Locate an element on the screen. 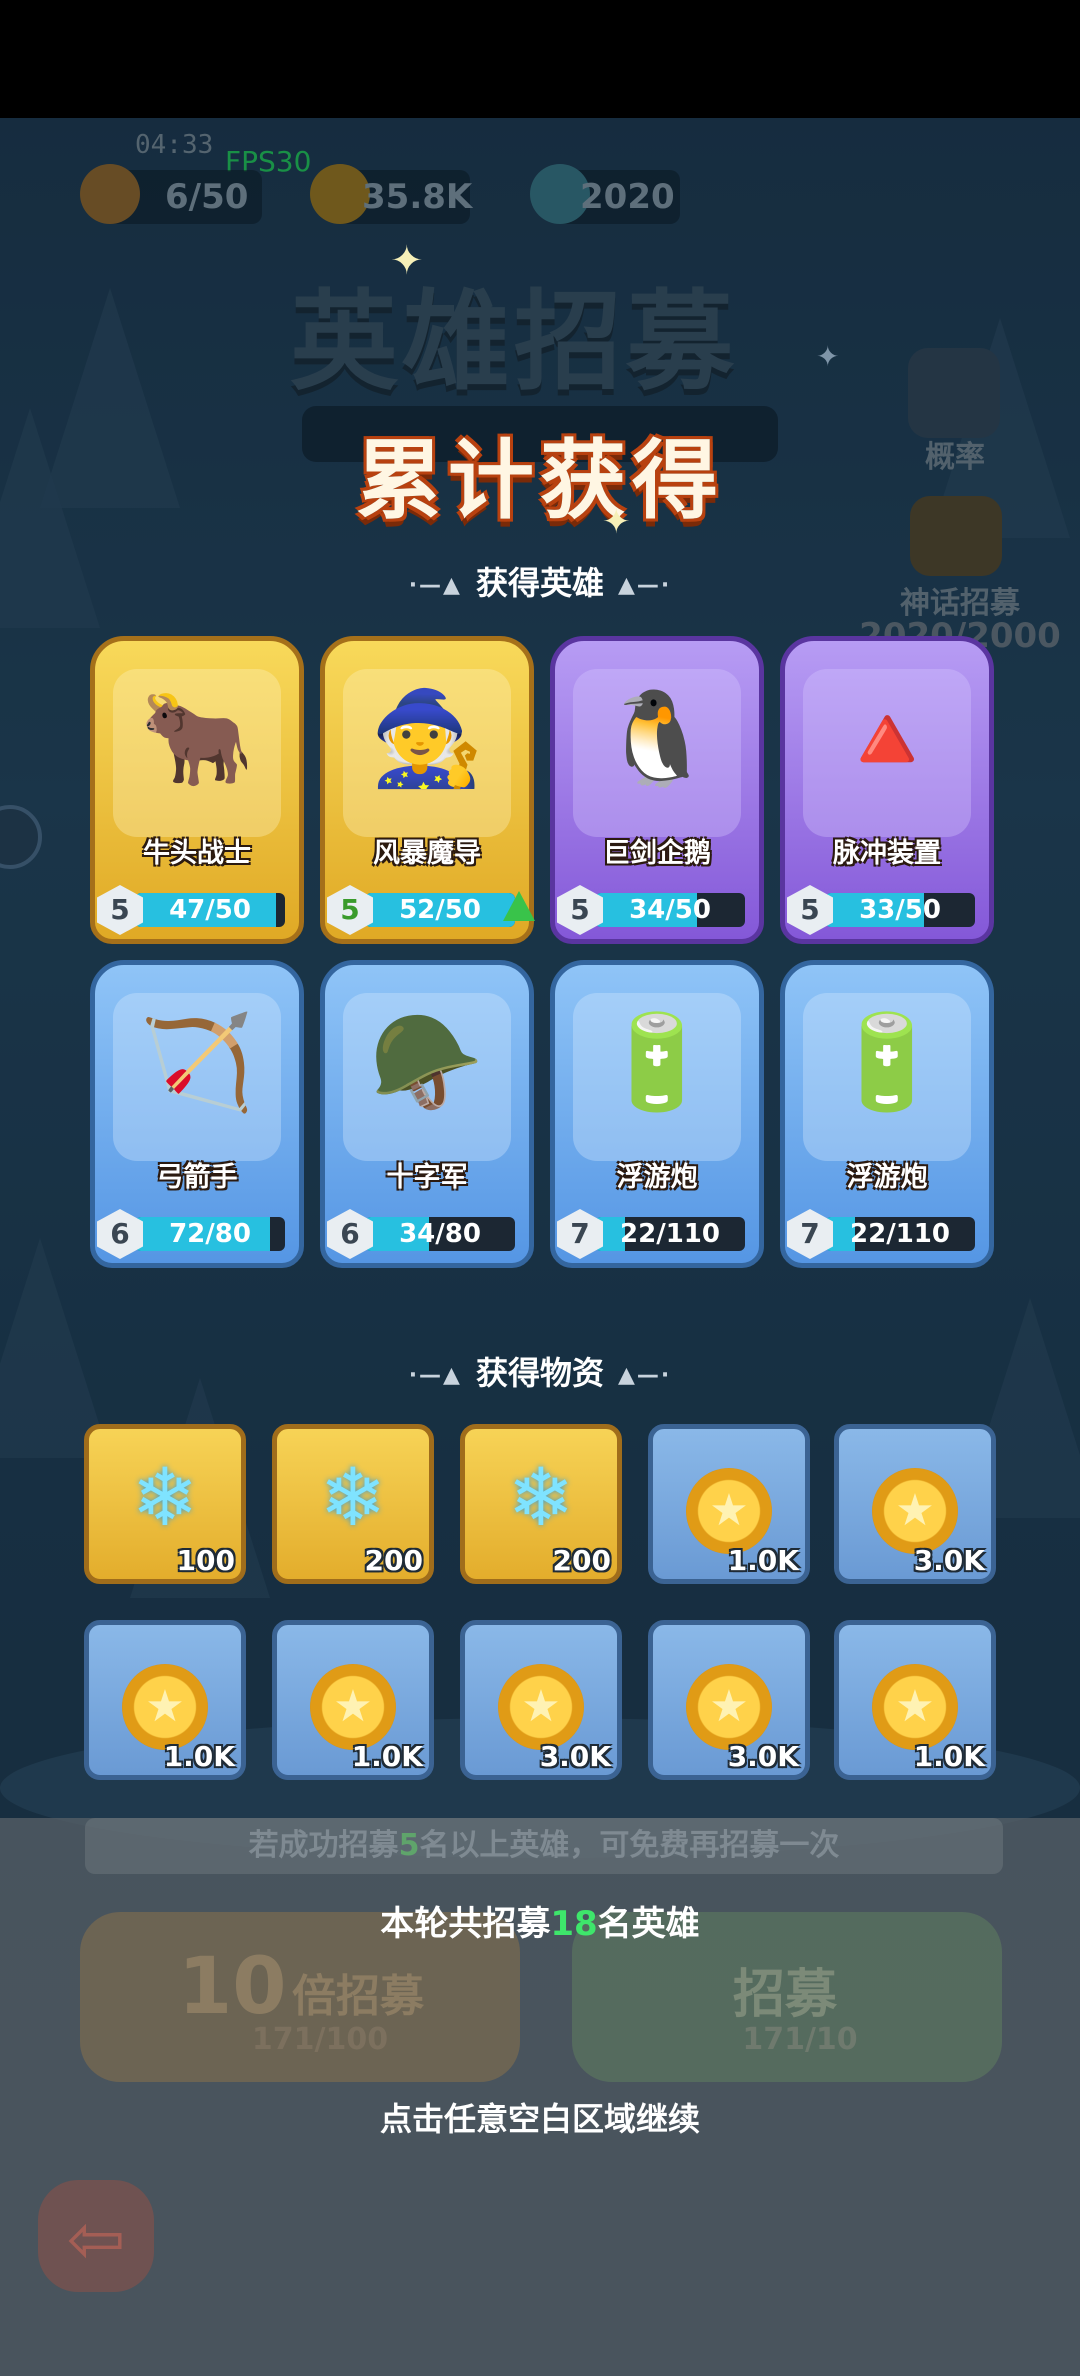  hero-progress-bar: 33/50 is located at coordinates (900, 910).